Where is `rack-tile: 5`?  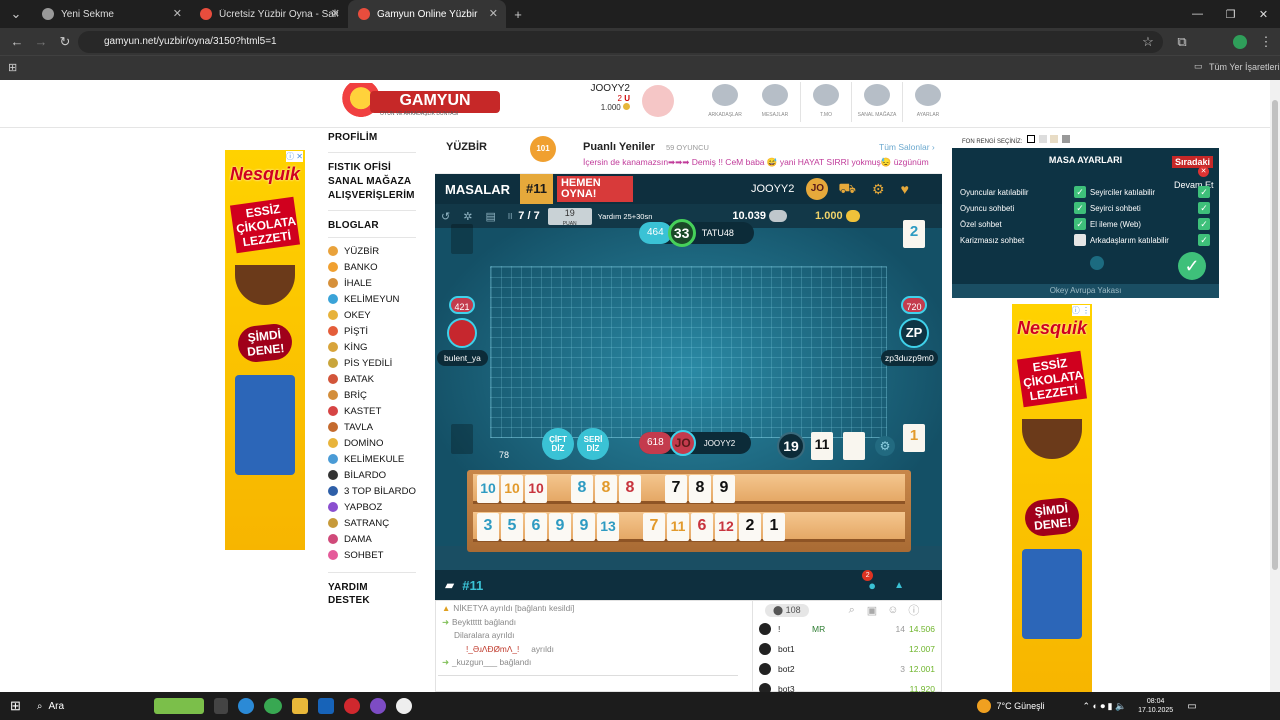
rack-tile: 5 is located at coordinates (512, 527).